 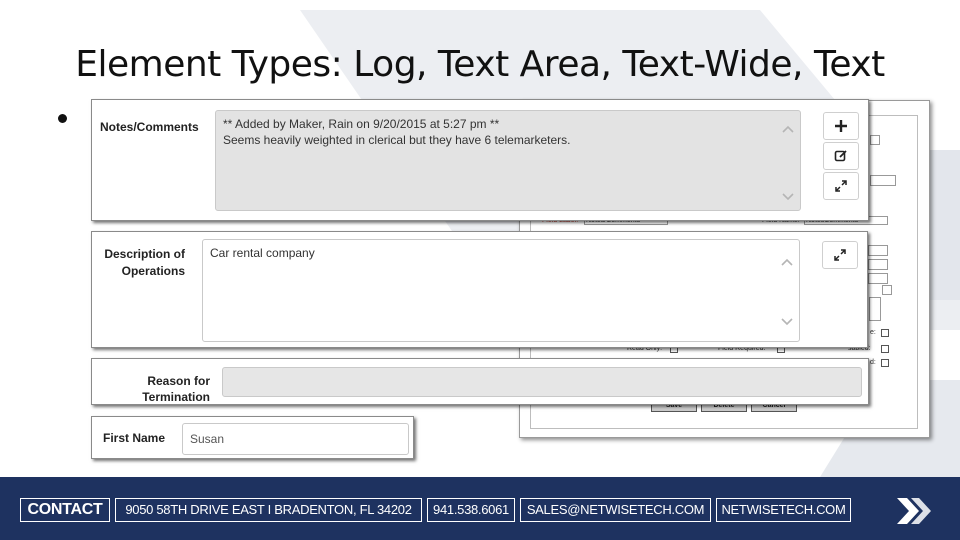 I want to click on expand-notes-button, so click(x=841, y=186).